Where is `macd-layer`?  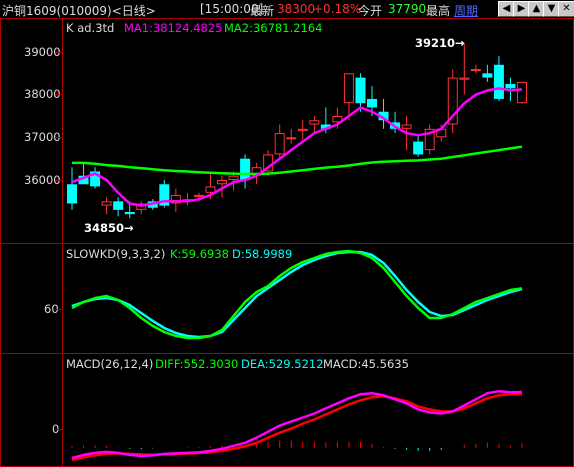
macd-layer is located at coordinates (297, 425).